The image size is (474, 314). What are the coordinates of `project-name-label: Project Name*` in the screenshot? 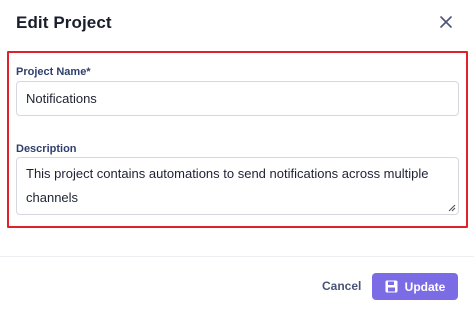 It's located at (53, 72).